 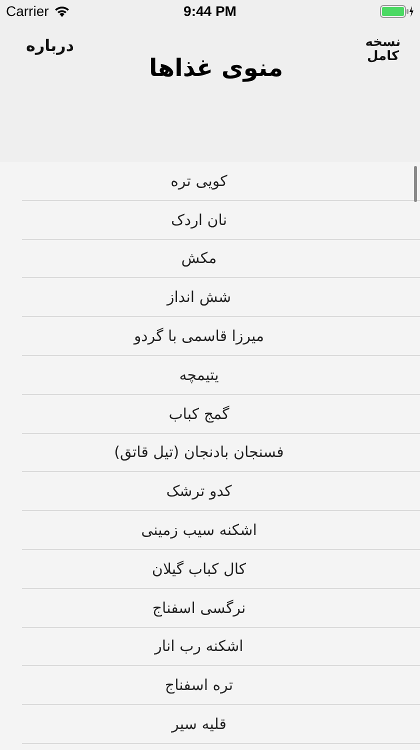 What do you see at coordinates (199, 530) in the screenshot?
I see `menu-item: اشکنه سیب زمینی` at bounding box center [199, 530].